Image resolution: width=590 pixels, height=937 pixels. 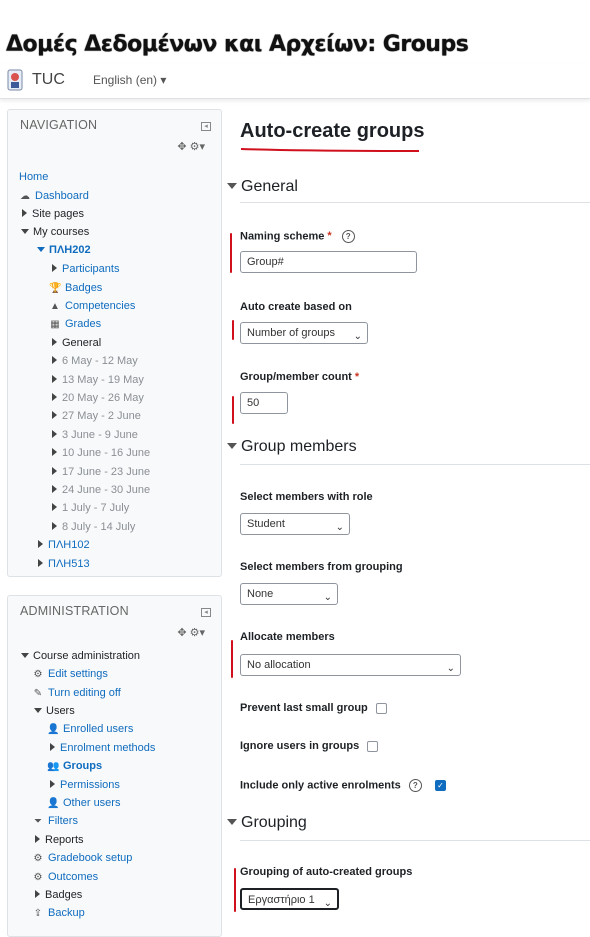 I want to click on item-icon: 🏆, so click(x=55, y=288).